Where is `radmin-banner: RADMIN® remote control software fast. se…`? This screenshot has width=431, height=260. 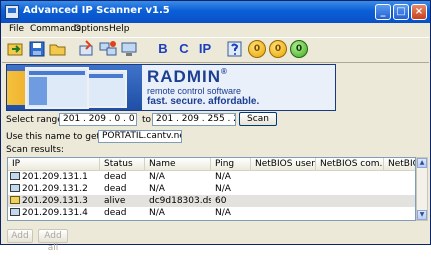
radmin-banner: RADMIN® remote control software fast. se… is located at coordinates (171, 87).